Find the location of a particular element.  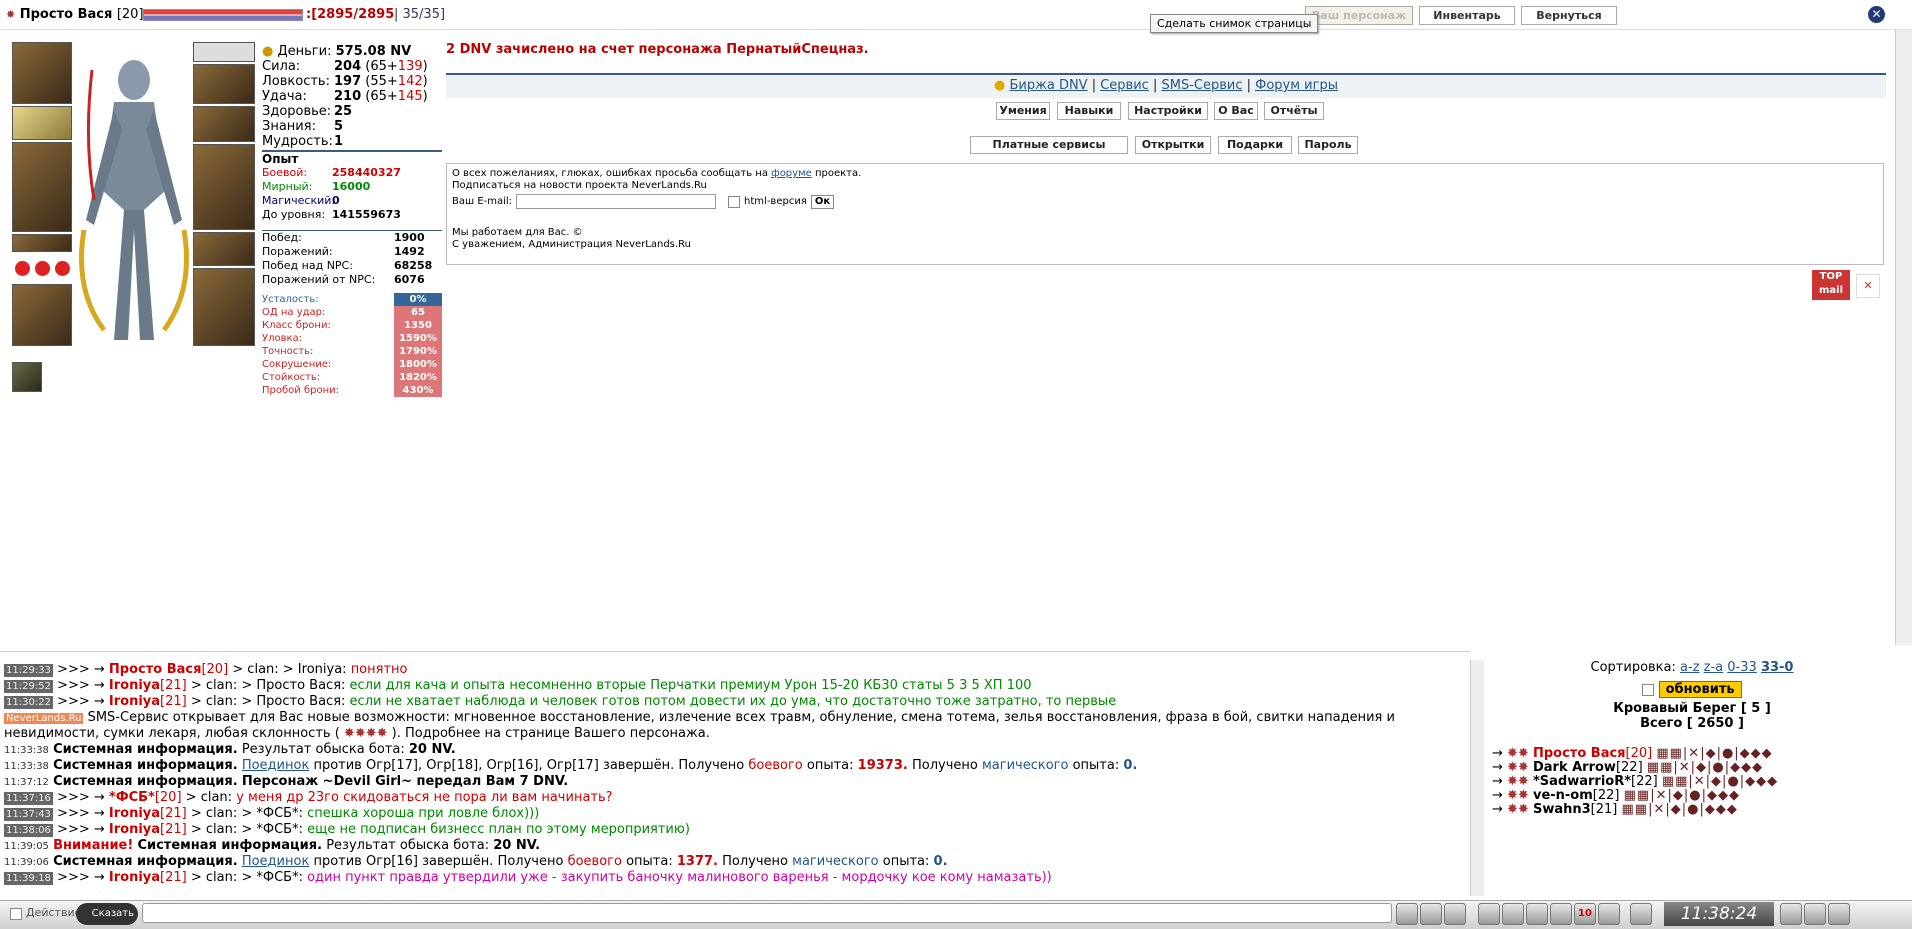

timestamp: 11:29:33 is located at coordinates (28, 670).